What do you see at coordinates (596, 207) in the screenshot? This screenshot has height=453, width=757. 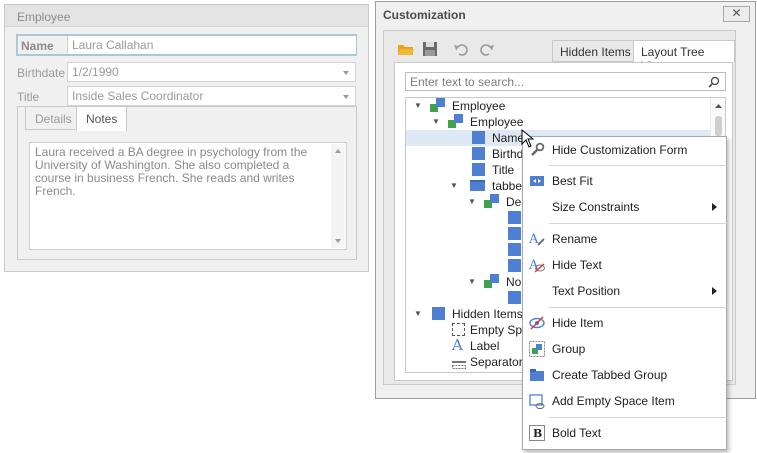 I see `menu-item-label: Size Constraints` at bounding box center [596, 207].